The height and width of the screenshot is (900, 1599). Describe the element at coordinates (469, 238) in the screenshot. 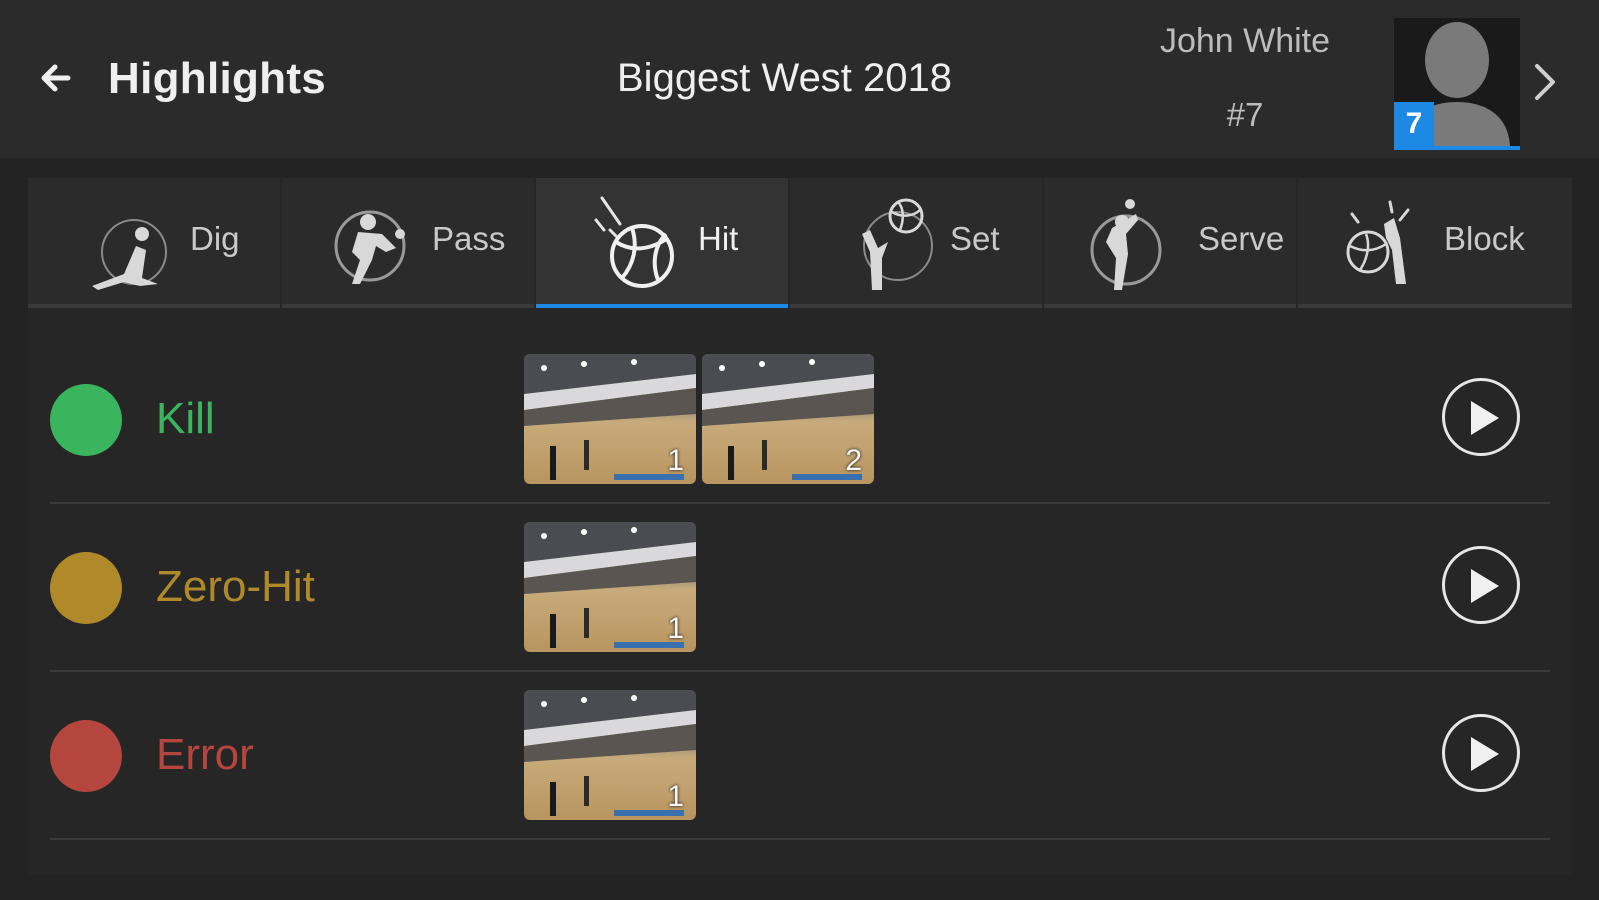

I see `tab-label: Pass` at that location.